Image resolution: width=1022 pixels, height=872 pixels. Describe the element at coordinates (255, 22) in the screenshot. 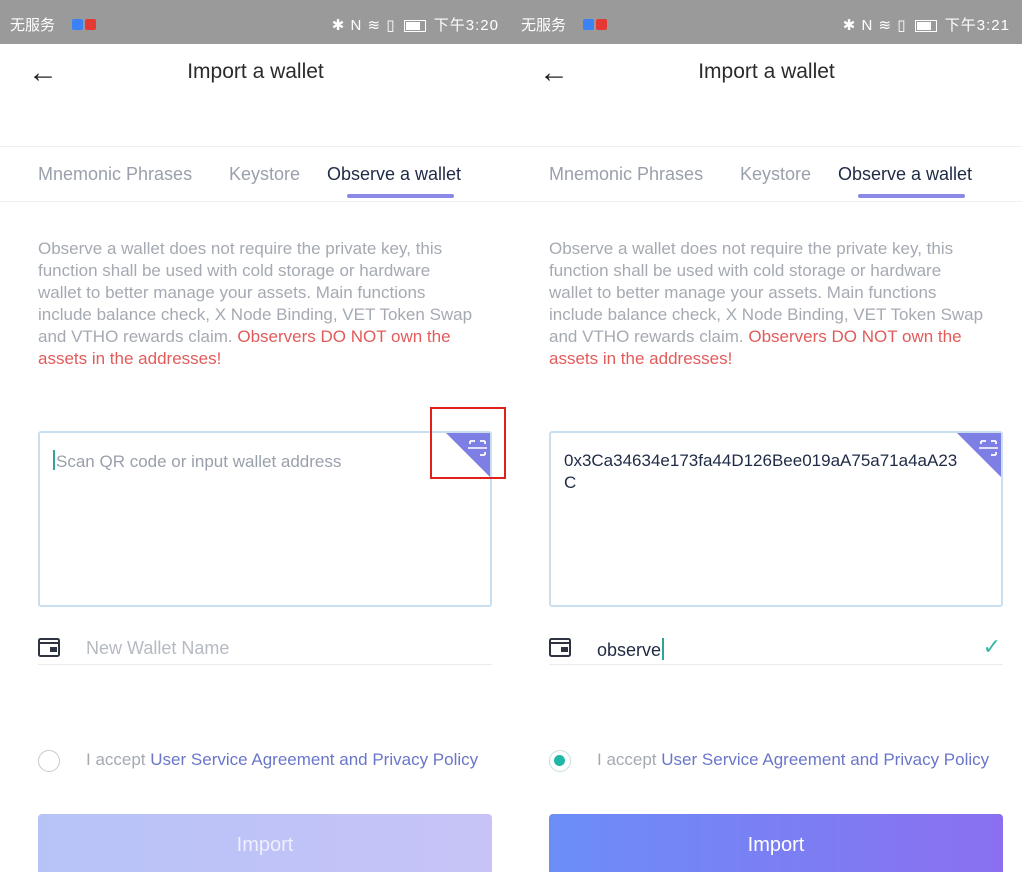

I see `status-bar: 无服务 ✱ N ≋ ▯ 下午3:20` at that location.